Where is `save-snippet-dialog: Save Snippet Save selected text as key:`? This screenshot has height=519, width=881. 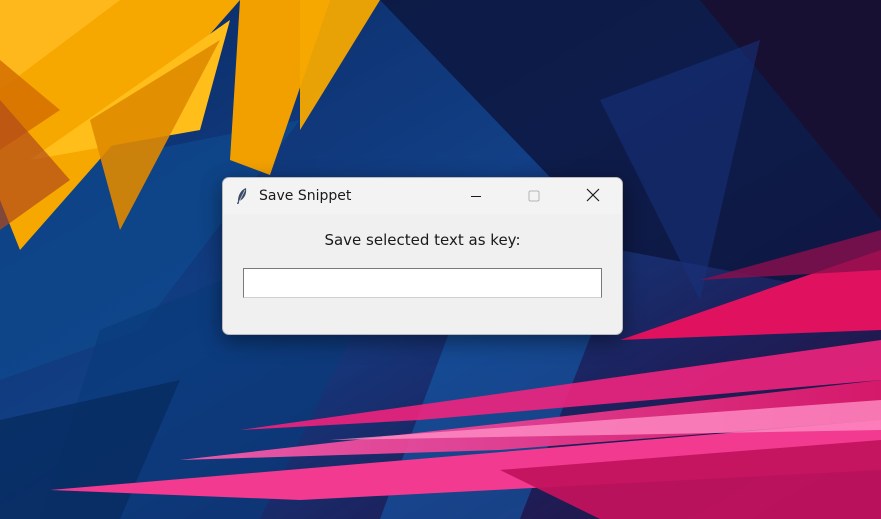
save-snippet-dialog: Save Snippet Save selected text as key: is located at coordinates (422, 256).